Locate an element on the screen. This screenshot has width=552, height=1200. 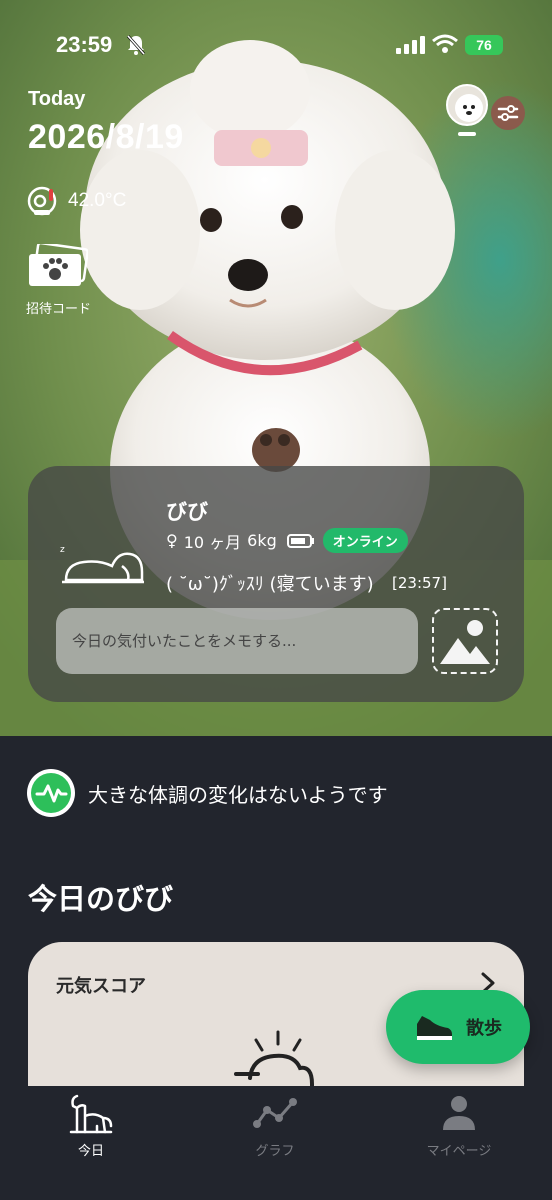
heart-rate-icon is located at coordinates (51, 793).